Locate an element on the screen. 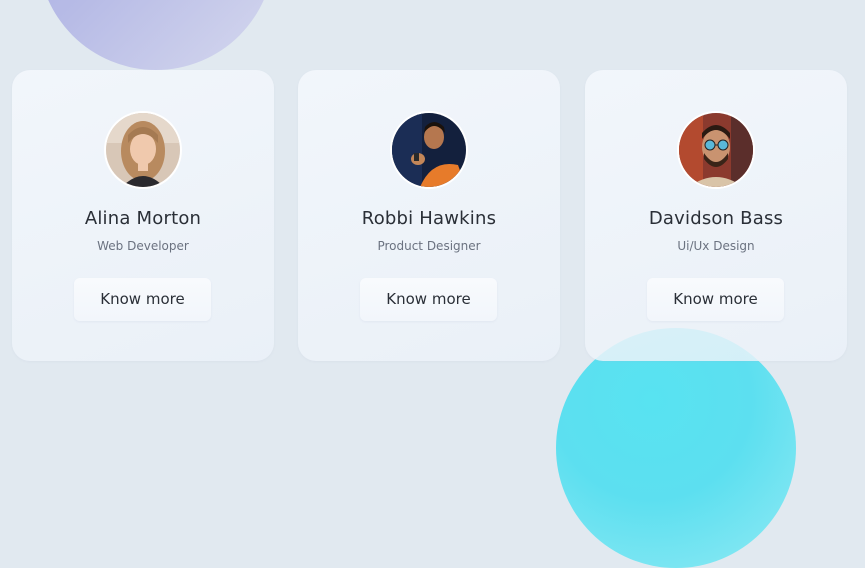 The height and width of the screenshot is (568, 865). person-role: Product Designer is located at coordinates (429, 246).